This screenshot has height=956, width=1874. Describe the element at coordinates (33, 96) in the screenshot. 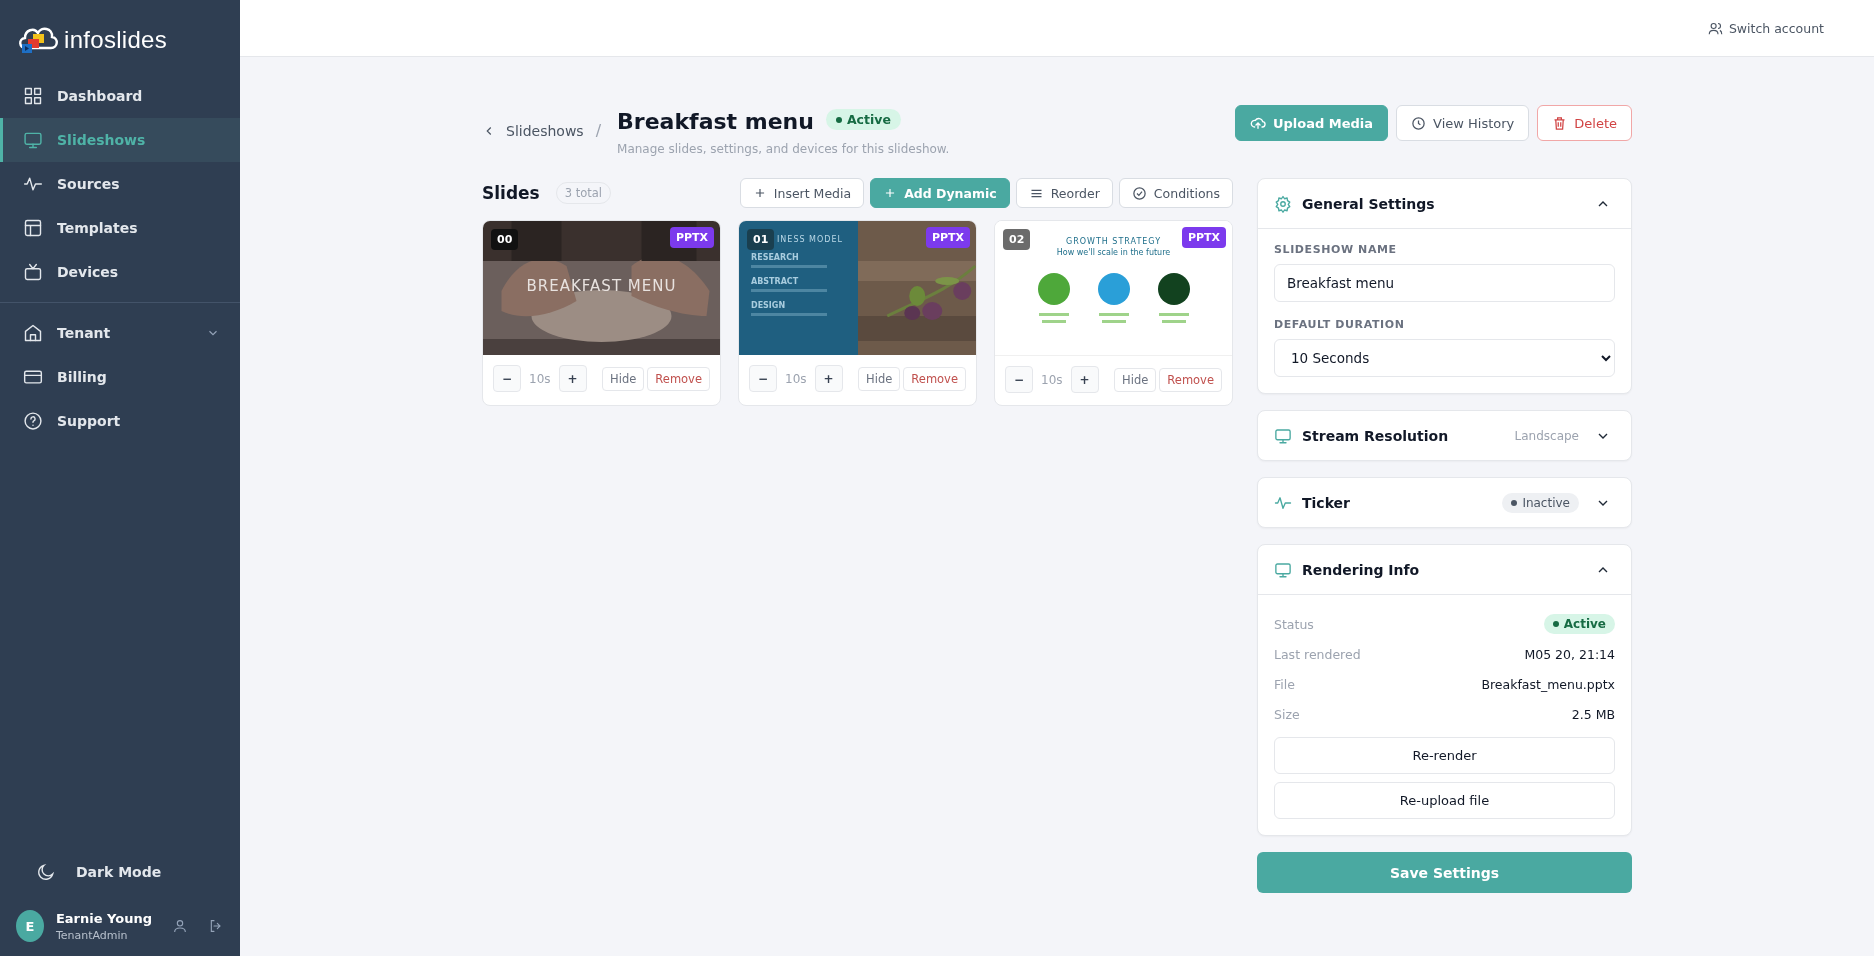

I see `grid-icon` at that location.